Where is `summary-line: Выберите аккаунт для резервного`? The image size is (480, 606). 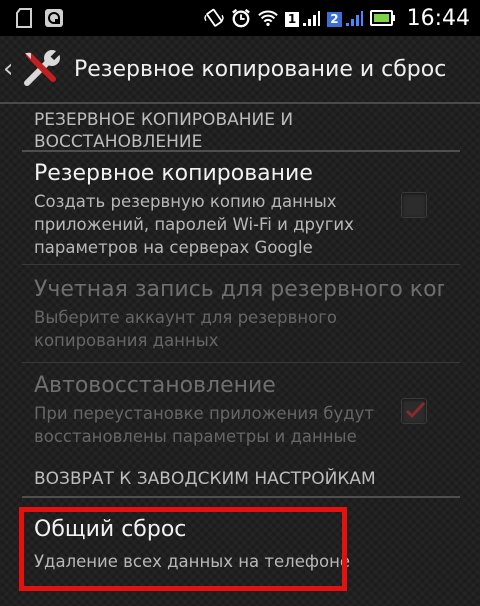 summary-line: Выберите аккаунт для резервного is located at coordinates (185, 317).